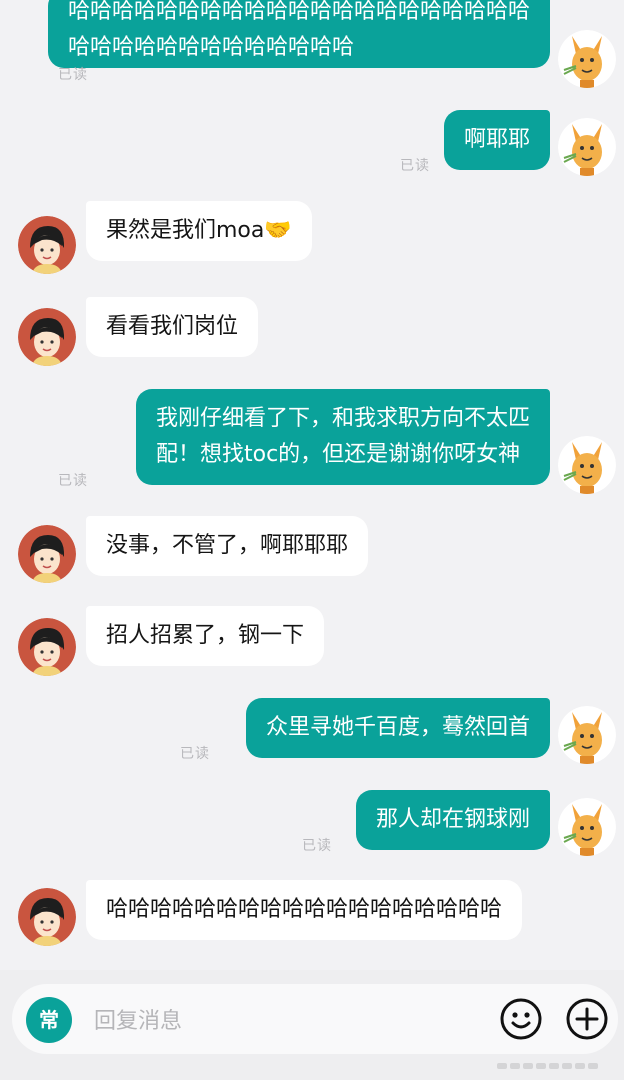 This screenshot has height=1080, width=624. I want to click on message-bubble: 啊耶耶, so click(496, 140).